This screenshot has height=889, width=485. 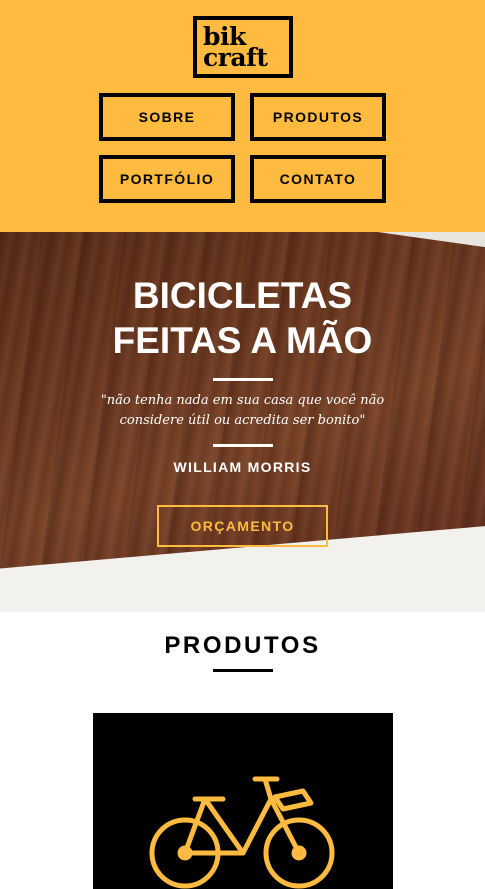 I want to click on hero-title-line-2: FEITAS A MÃO, so click(x=242, y=340).